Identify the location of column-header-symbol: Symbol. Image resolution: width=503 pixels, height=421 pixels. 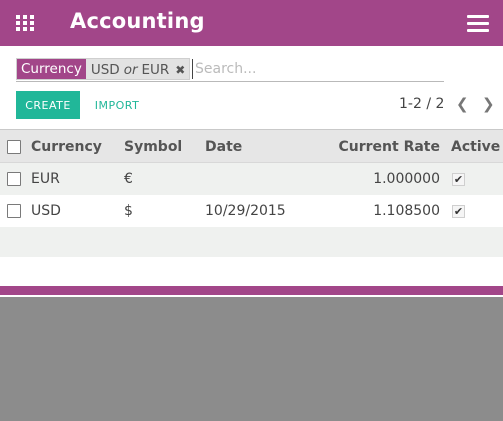
(153, 147).